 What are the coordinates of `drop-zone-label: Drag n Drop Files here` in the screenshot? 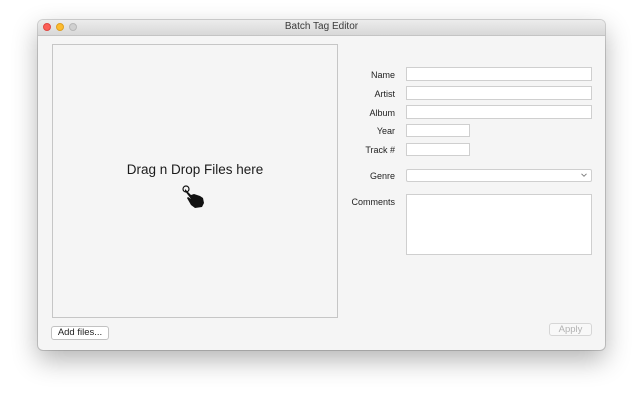 It's located at (195, 169).